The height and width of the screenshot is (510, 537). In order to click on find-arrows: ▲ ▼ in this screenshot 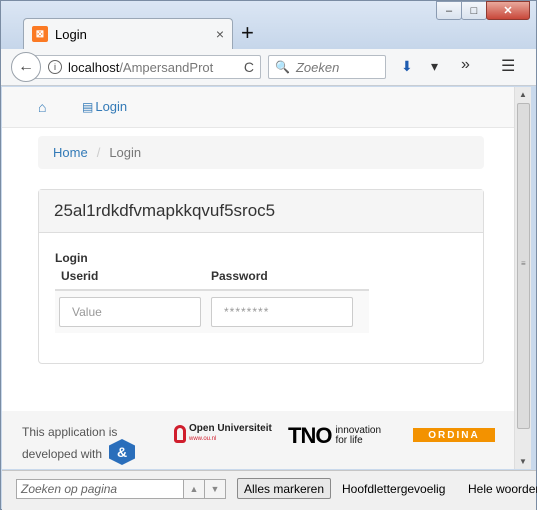, I will do `click(204, 489)`.